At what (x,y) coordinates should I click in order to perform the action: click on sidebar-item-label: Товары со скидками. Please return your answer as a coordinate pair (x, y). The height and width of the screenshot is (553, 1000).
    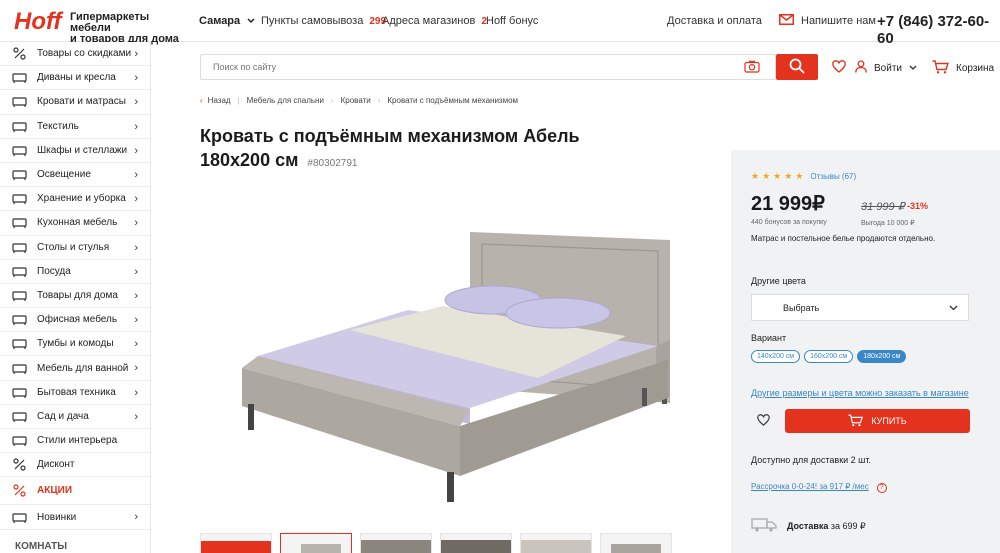
    Looking at the image, I should click on (84, 54).